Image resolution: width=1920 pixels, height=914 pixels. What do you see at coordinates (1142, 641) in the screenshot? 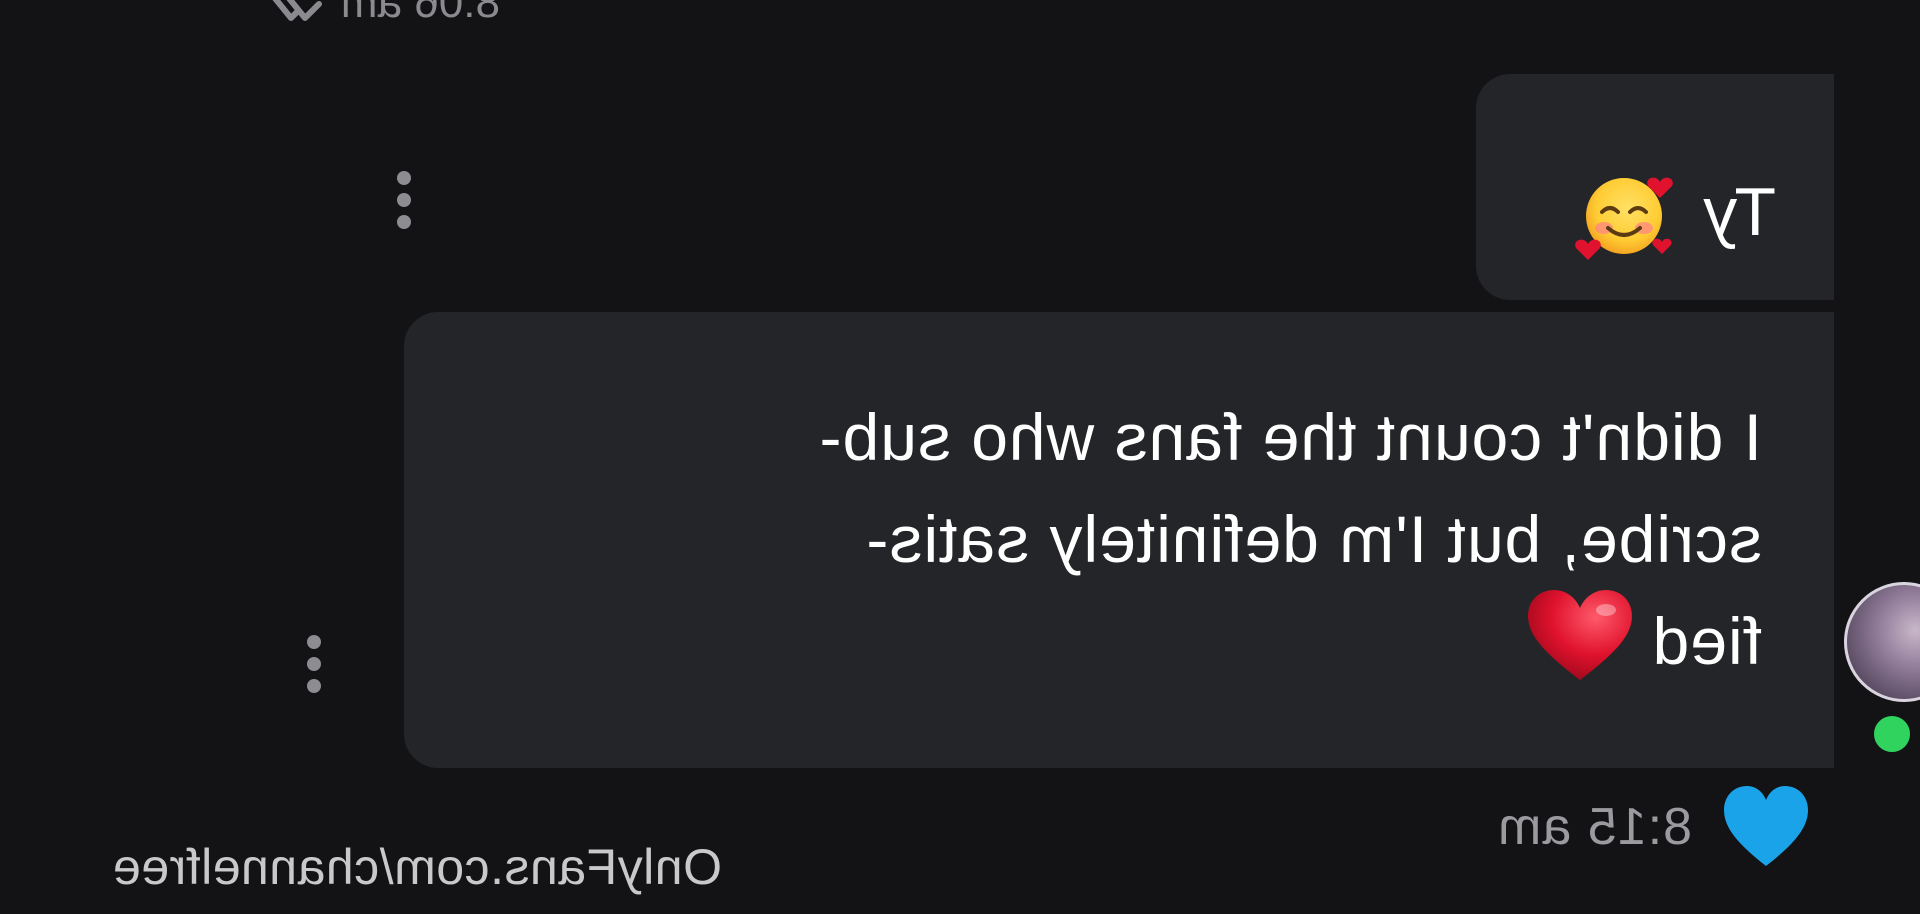
I see `message-line-last: fied` at bounding box center [1142, 641].